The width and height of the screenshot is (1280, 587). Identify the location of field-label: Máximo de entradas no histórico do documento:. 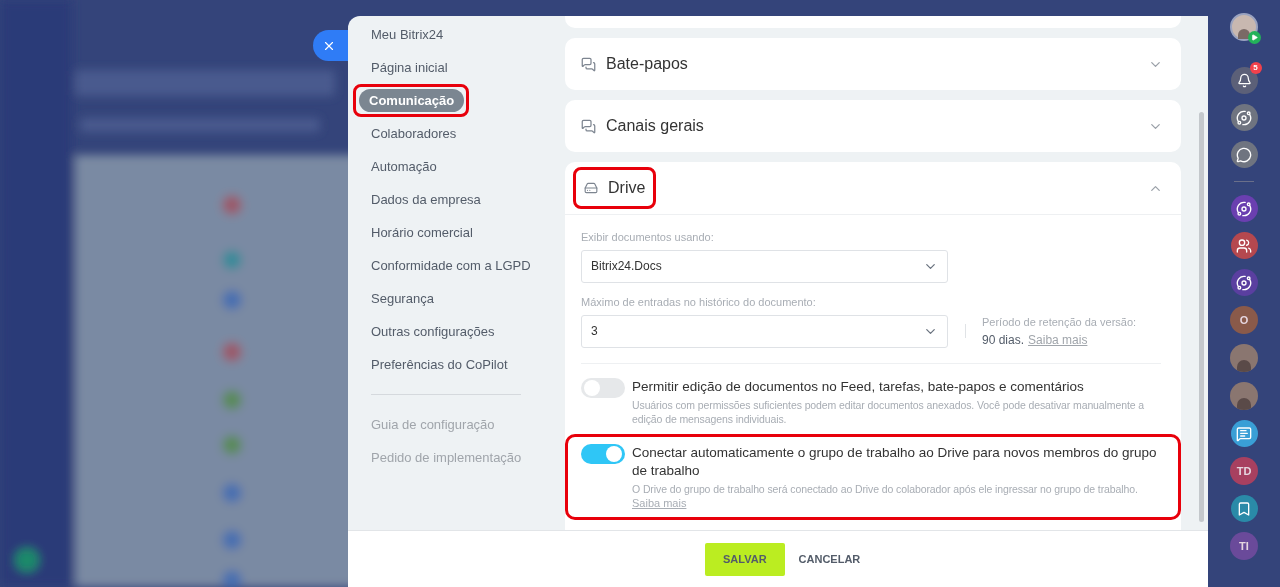
(699, 302).